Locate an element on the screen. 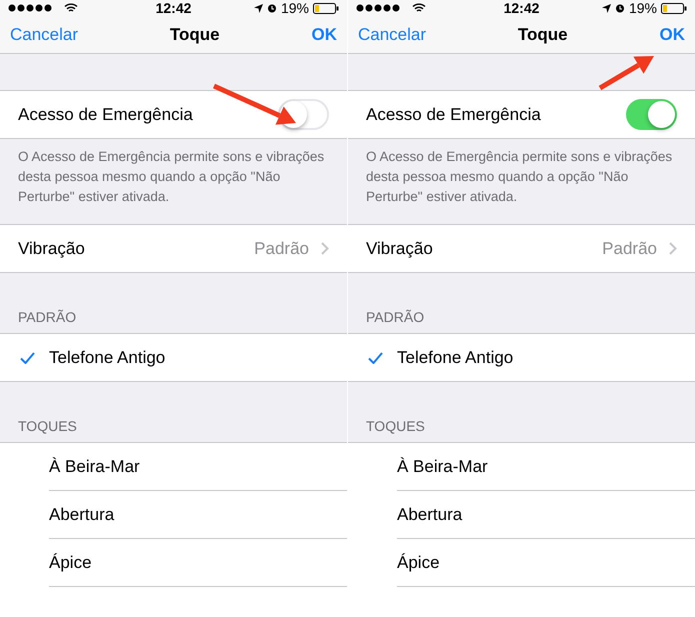 The height and width of the screenshot is (617, 695). arrow-drawing is located at coordinates (626, 73).